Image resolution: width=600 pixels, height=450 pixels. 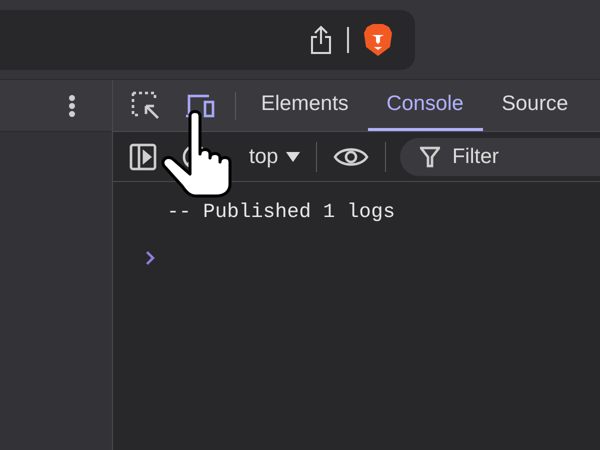 What do you see at coordinates (281, 213) in the screenshot?
I see `console-message: -- Published 1 logs` at bounding box center [281, 213].